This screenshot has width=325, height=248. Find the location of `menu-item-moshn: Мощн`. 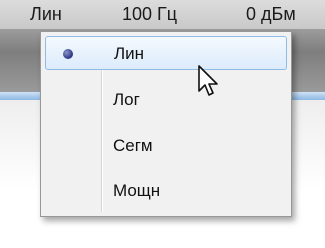

menu-item-moshn: Мощн is located at coordinates (166, 191).